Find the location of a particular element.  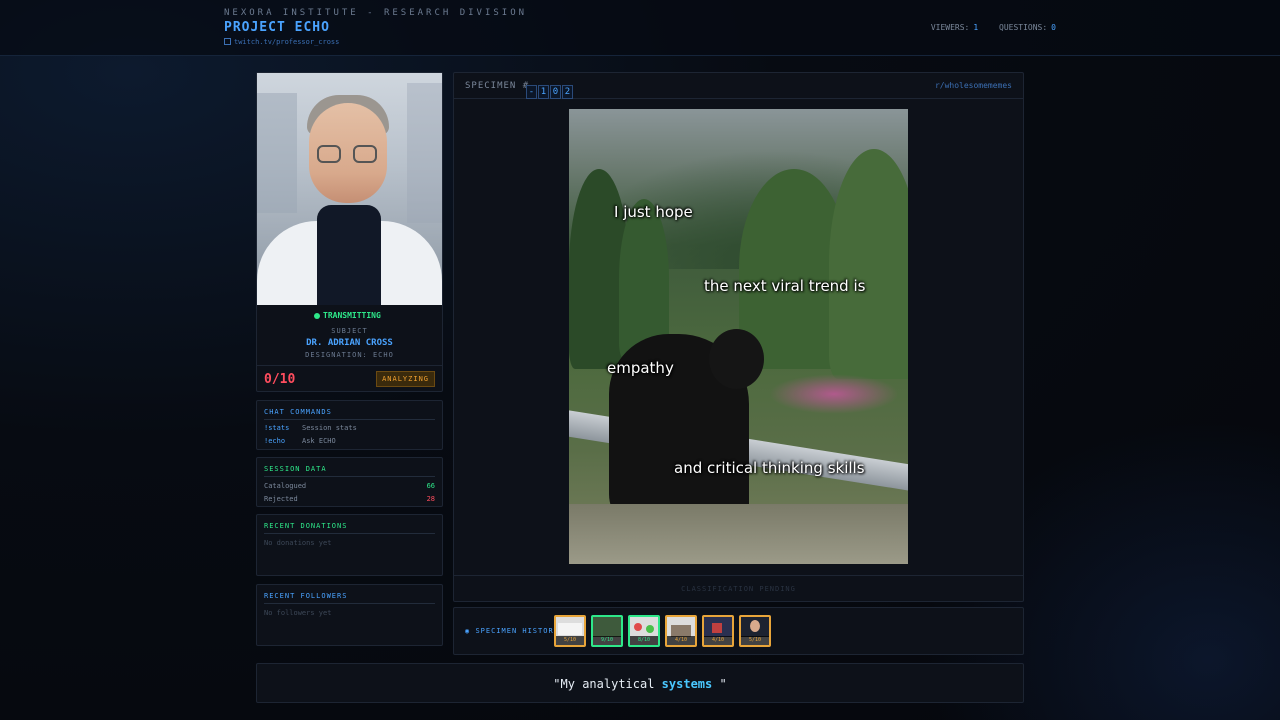

questions-label: QUESTIONS: is located at coordinates (1023, 27).